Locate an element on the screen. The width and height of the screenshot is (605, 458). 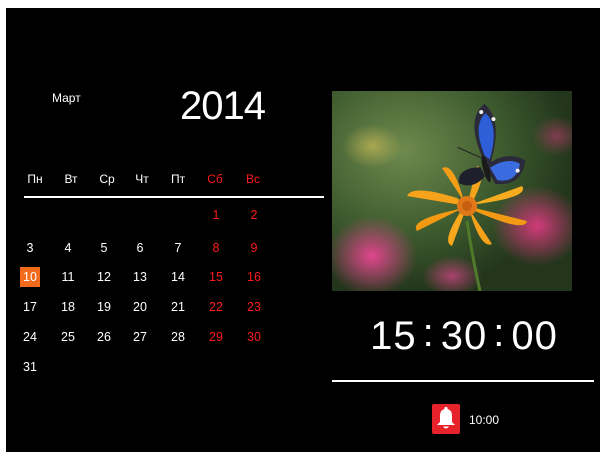
digital-clock: 15:30:00 is located at coordinates (464, 335).